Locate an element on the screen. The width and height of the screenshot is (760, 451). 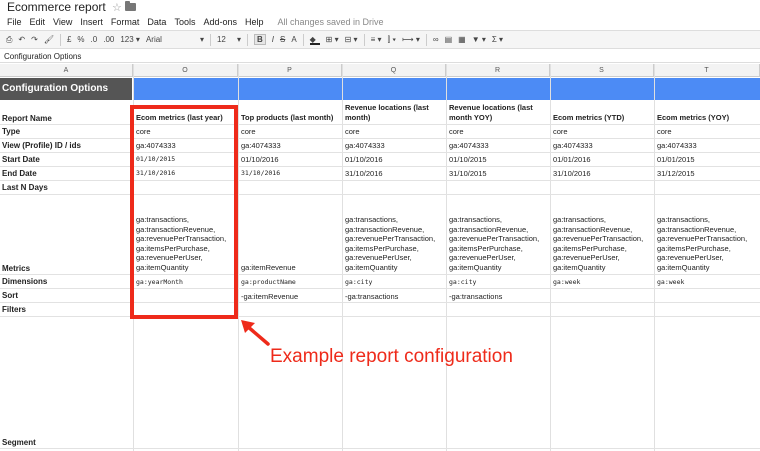
menu-view: View is located at coordinates (62, 22).